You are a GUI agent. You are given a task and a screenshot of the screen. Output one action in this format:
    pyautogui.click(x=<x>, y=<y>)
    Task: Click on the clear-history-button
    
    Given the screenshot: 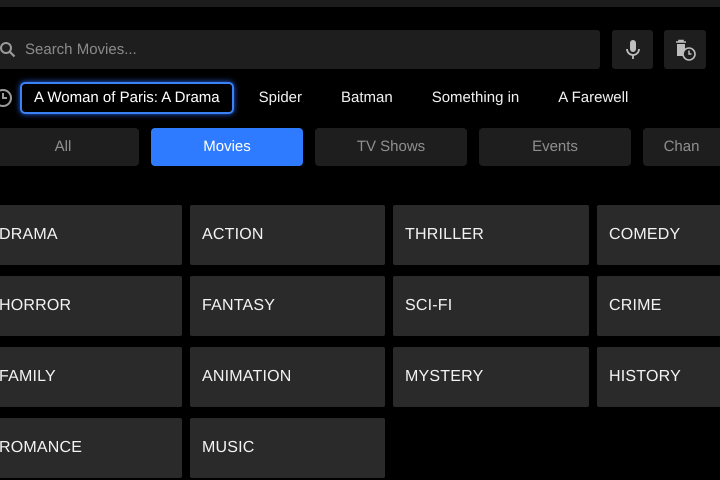 What is the action you would take?
    pyautogui.click(x=685, y=49)
    